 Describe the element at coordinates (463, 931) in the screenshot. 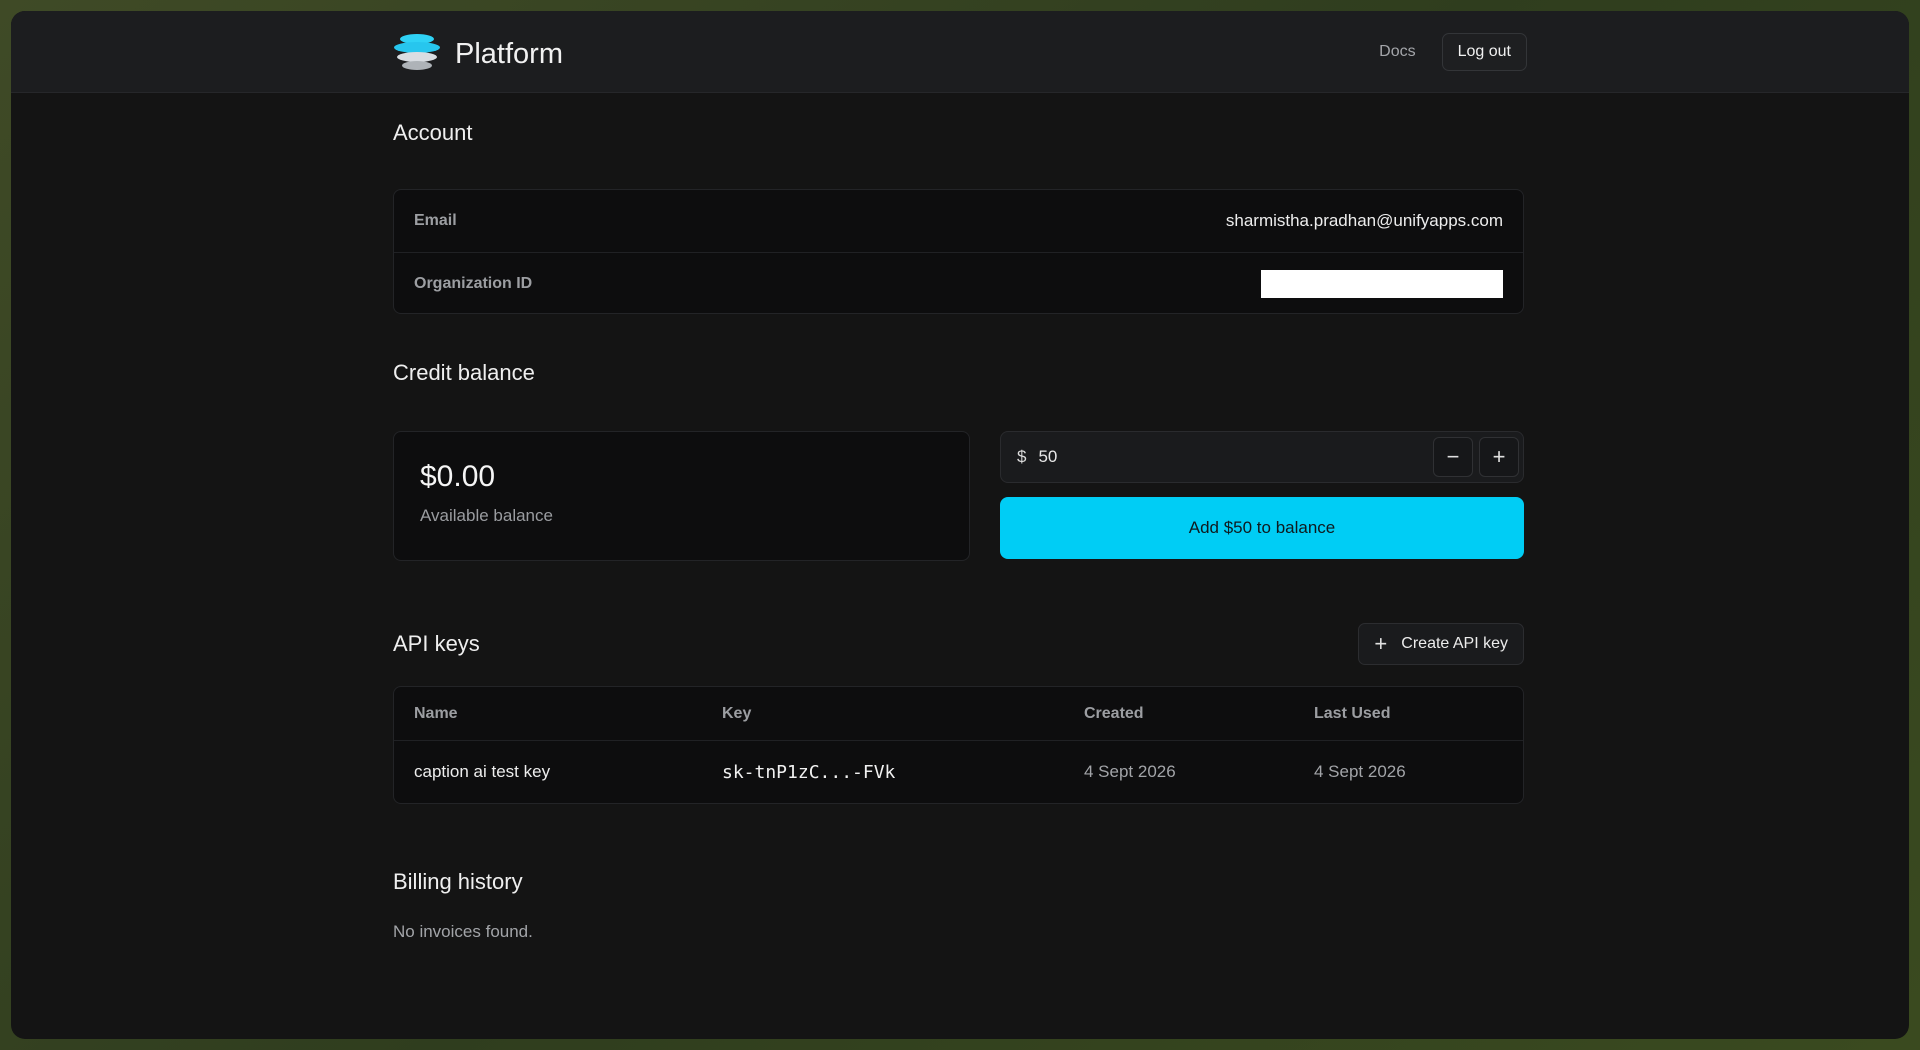

I see `no-invoices-text: No invoices found.` at that location.